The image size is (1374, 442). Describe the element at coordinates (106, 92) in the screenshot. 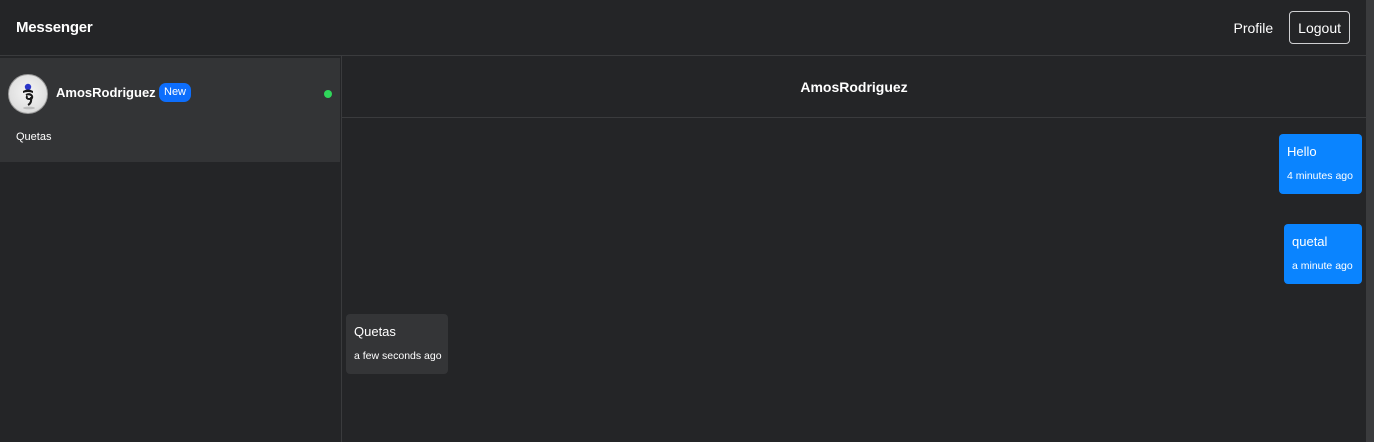

I see `conversation-name: AmosRodriguez` at that location.